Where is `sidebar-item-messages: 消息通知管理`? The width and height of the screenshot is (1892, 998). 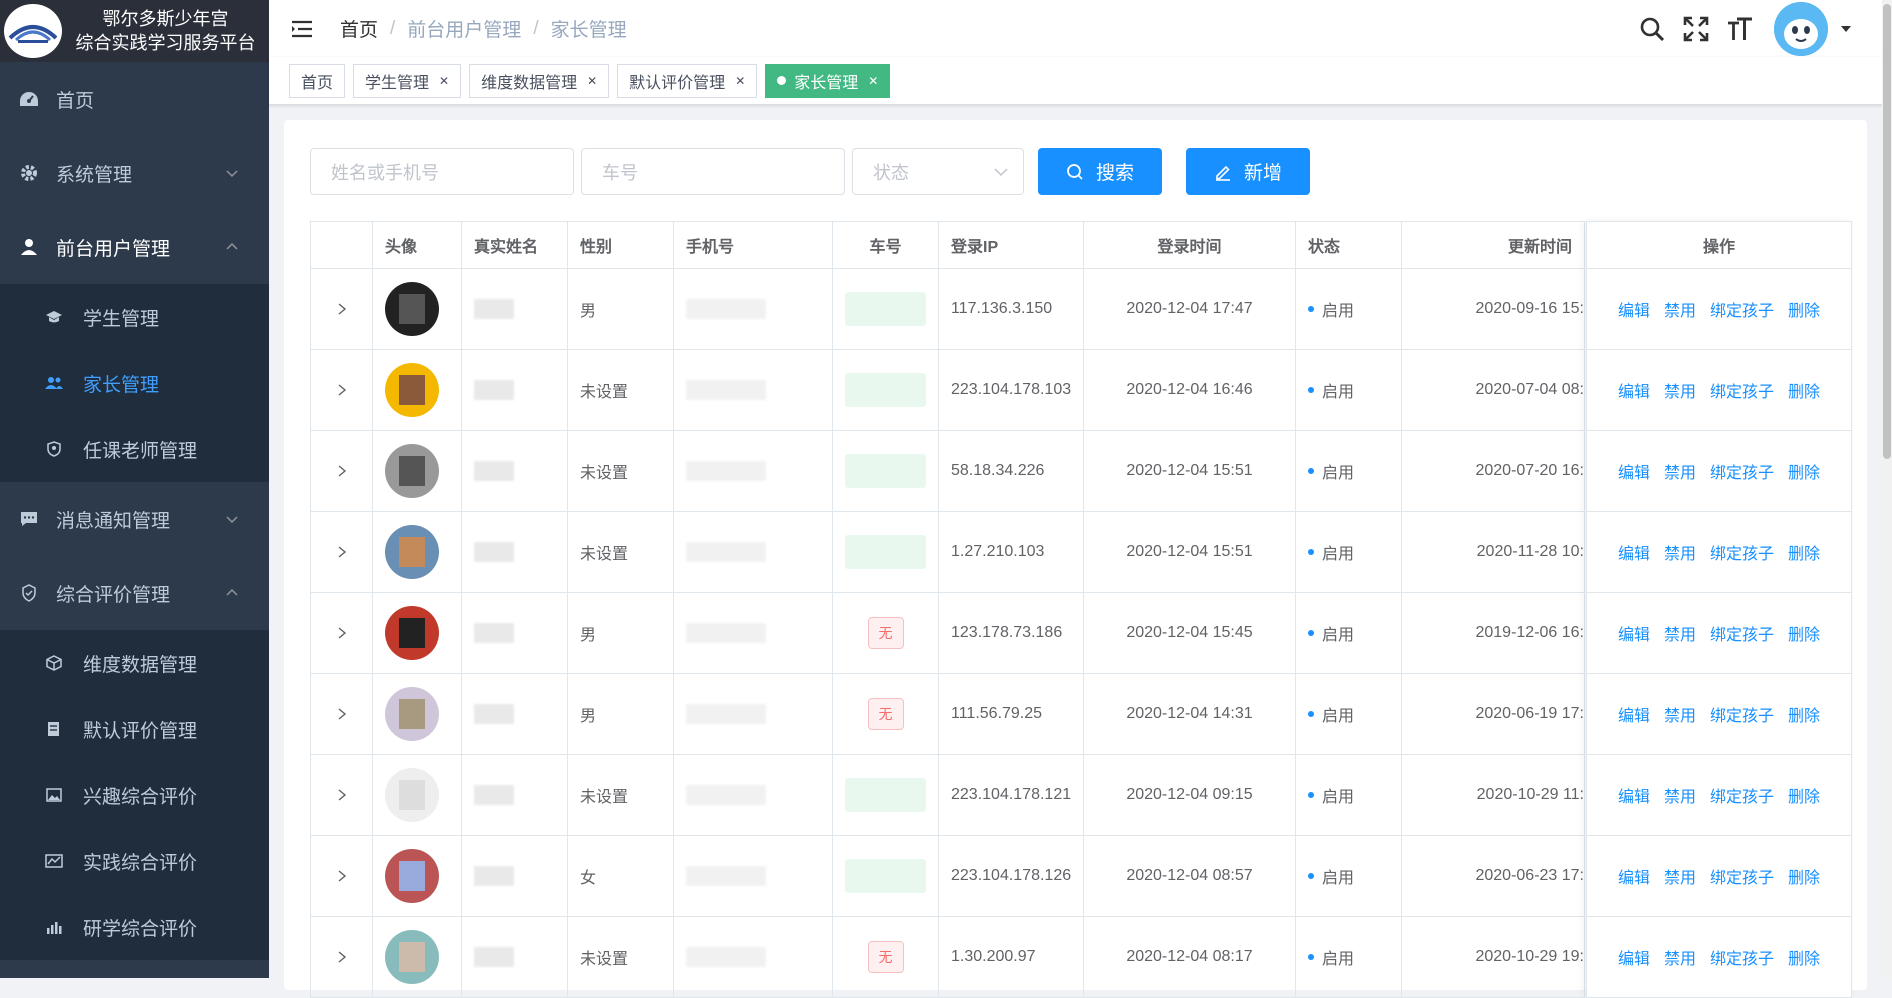
sidebar-item-messages: 消息通知管理 is located at coordinates (134, 519).